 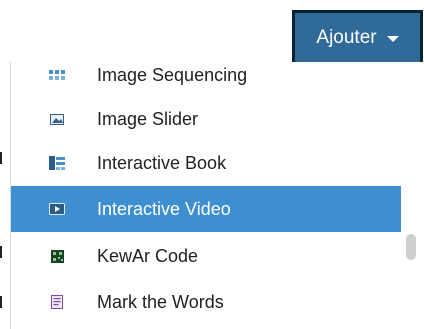 What do you see at coordinates (346, 37) in the screenshot?
I see `add-button-label: Ajouter` at bounding box center [346, 37].